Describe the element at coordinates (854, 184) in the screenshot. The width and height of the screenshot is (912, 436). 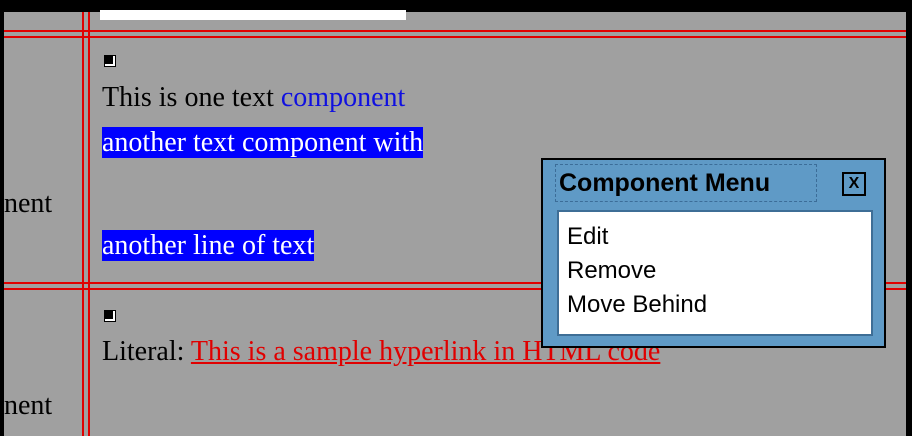
I see `close-icon: X` at that location.